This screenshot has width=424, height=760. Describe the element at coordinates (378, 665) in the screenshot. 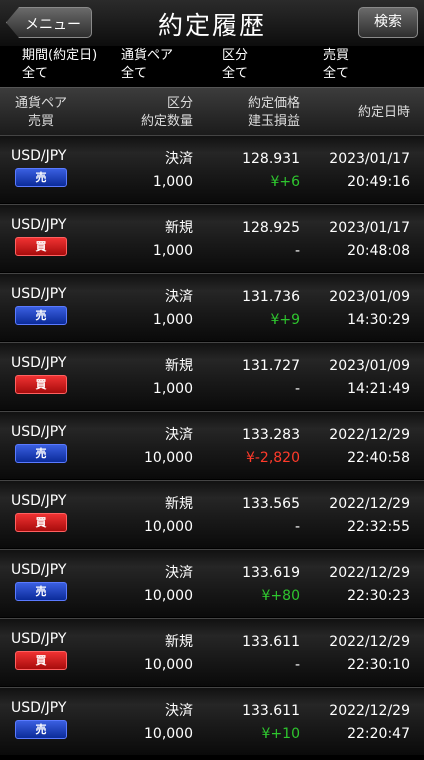

I see `trade-time: 22:30:10` at that location.